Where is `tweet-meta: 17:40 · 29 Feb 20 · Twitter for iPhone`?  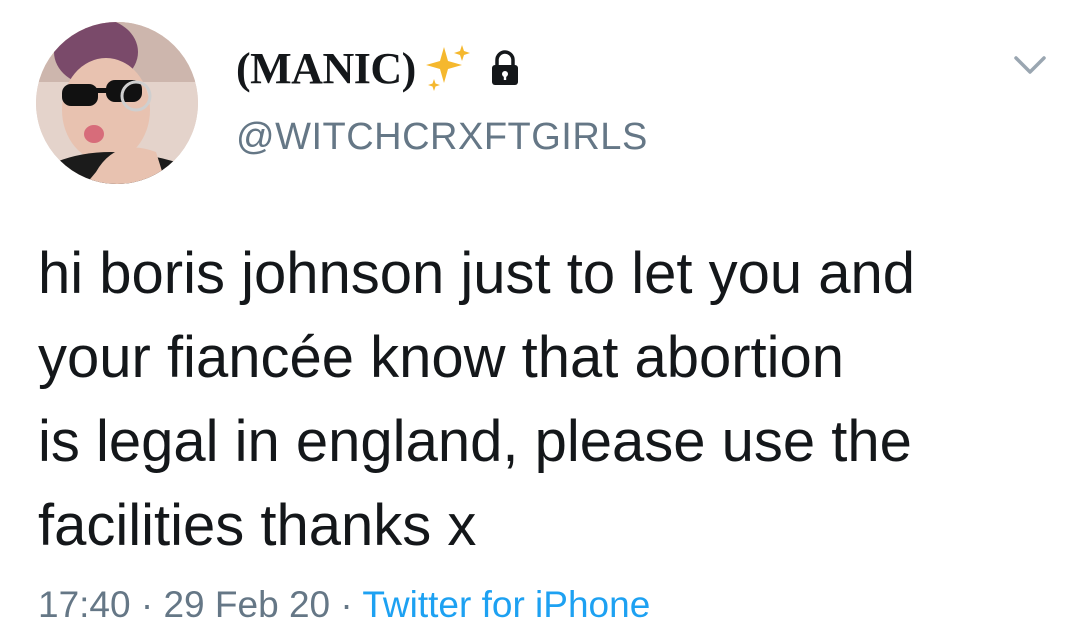
tweet-meta: 17:40 · 29 Feb 20 · Twitter for iPhone is located at coordinates (344, 605).